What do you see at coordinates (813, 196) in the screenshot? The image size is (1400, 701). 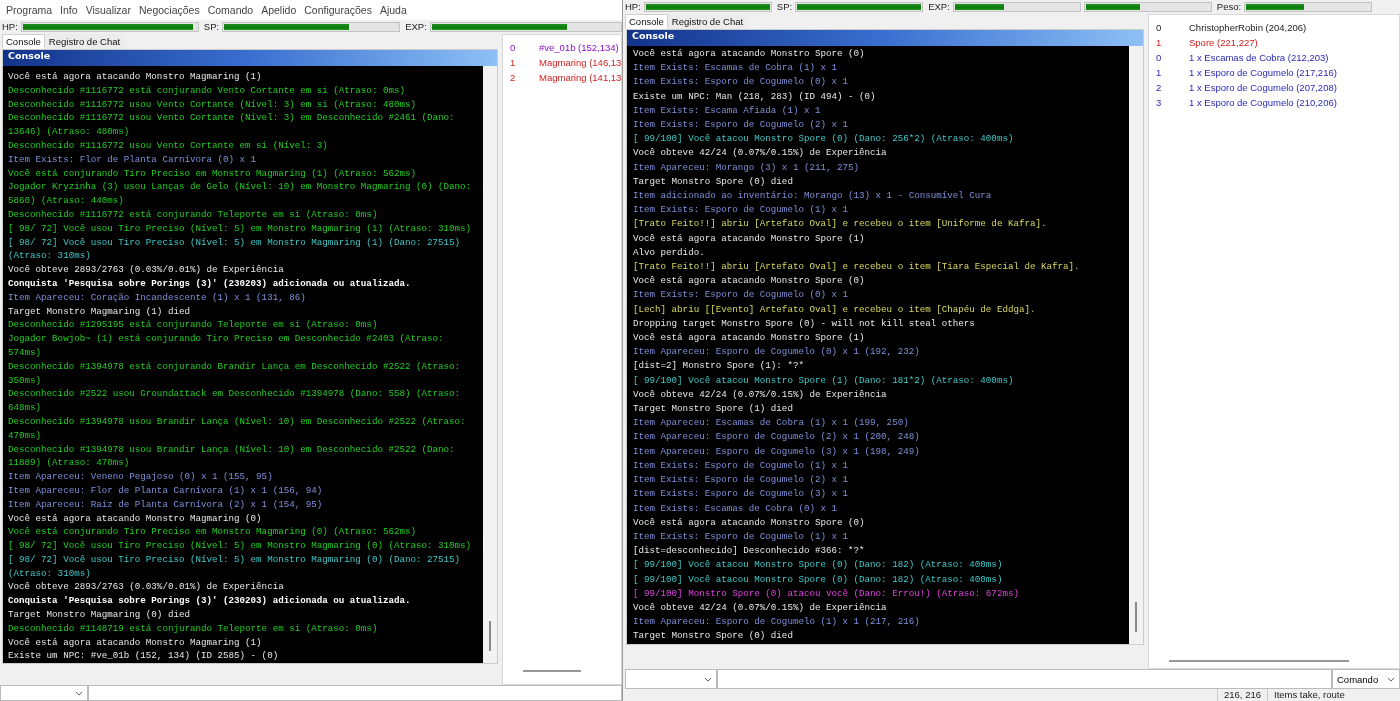 I see `console-line: Item adicionado ao inventário: Morango (13) x 1 - Consumível Cura` at bounding box center [813, 196].